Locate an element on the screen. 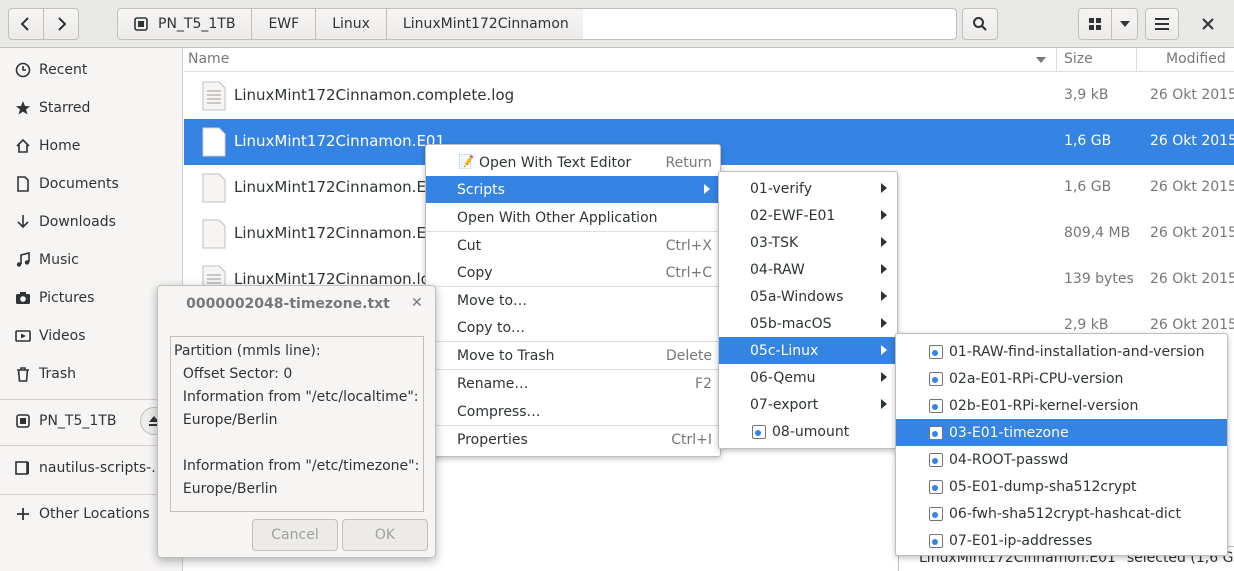 This screenshot has width=1234, height=571. column-modified: Modified is located at coordinates (1196, 59).